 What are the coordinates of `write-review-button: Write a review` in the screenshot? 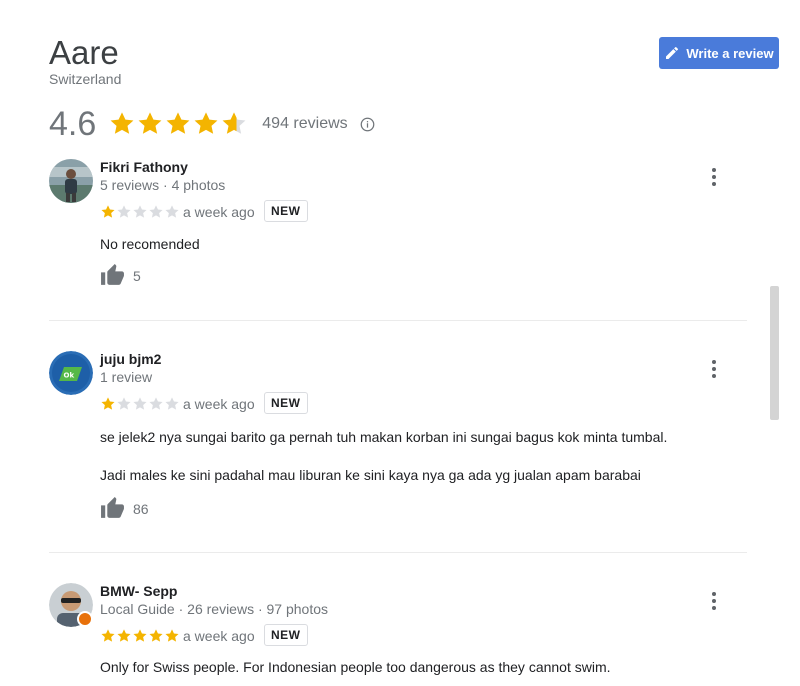 It's located at (719, 53).